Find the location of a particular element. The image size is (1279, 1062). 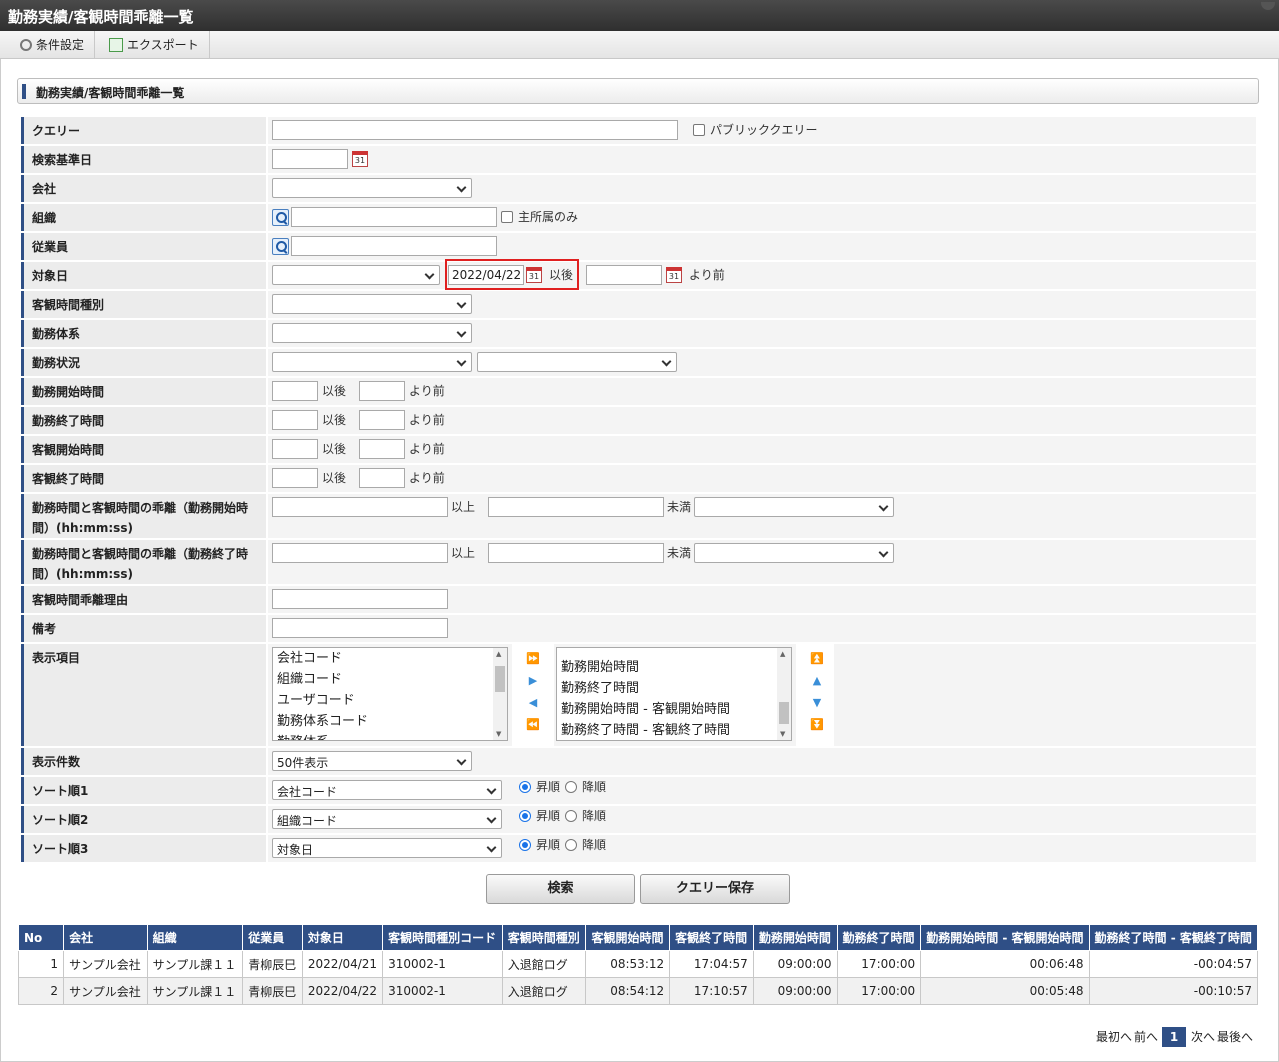

public-query-checkbox is located at coordinates (699, 130).